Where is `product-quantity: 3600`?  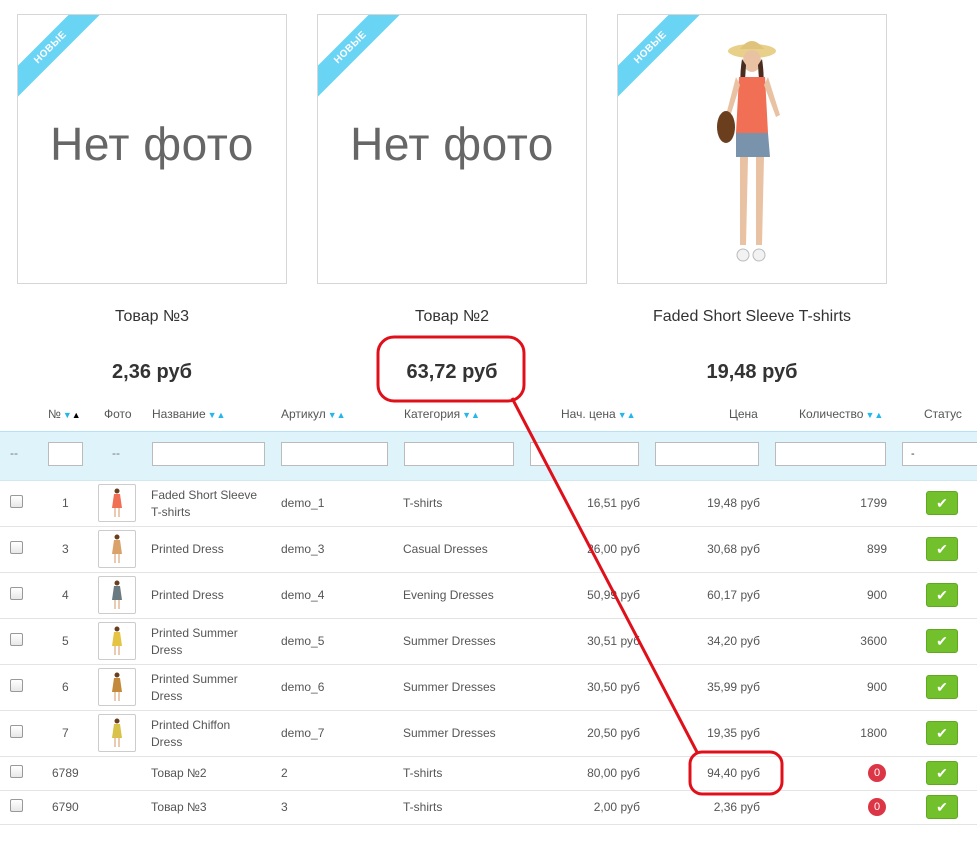 product-quantity: 3600 is located at coordinates (873, 641).